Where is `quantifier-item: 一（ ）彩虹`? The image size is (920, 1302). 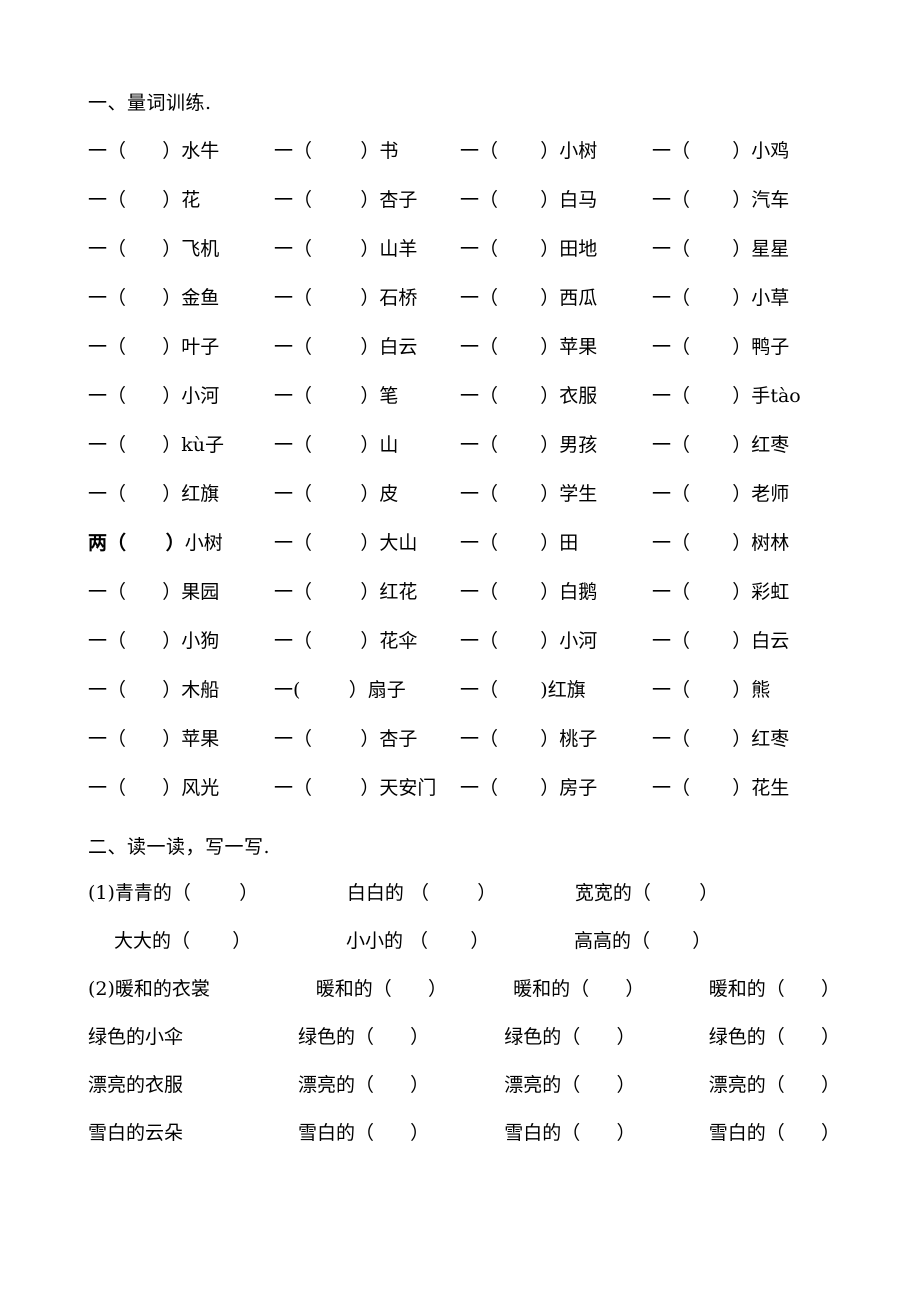
quantifier-item: 一（ ）彩虹 is located at coordinates (746, 590).